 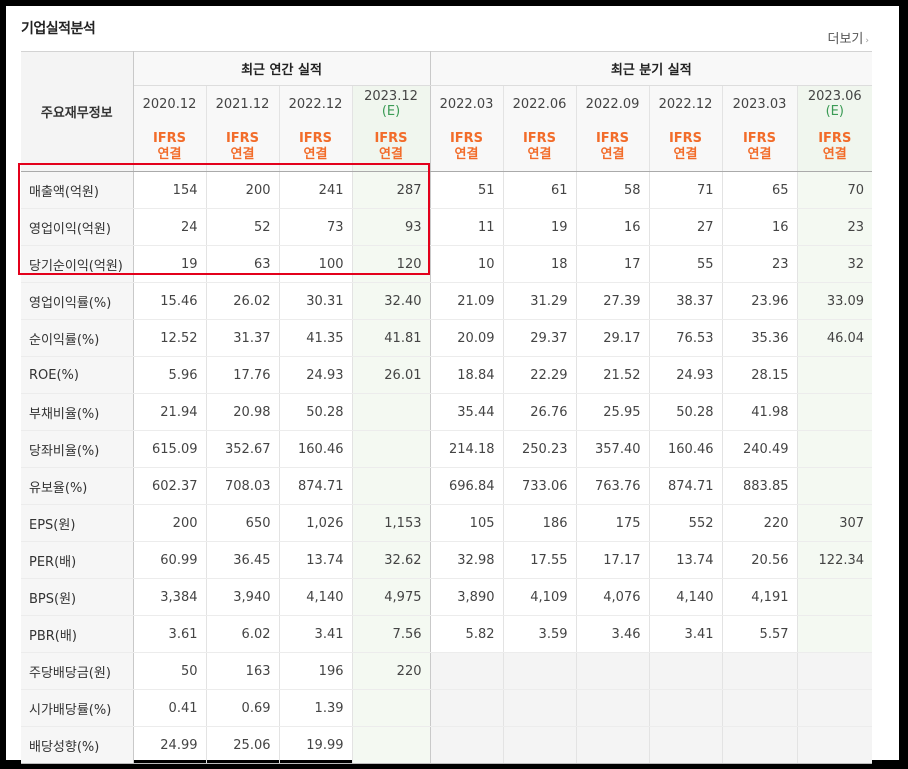 What do you see at coordinates (243, 523) in the screenshot?
I see `table-cell: 650` at bounding box center [243, 523].